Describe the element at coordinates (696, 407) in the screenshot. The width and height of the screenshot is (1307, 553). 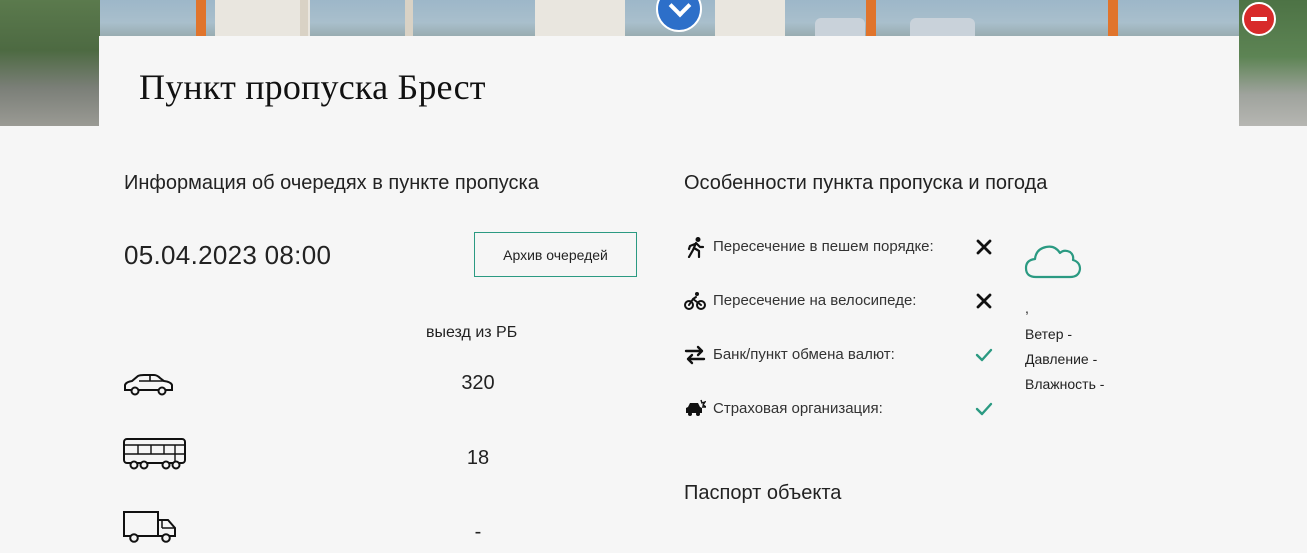
I see `insurance-icon` at that location.